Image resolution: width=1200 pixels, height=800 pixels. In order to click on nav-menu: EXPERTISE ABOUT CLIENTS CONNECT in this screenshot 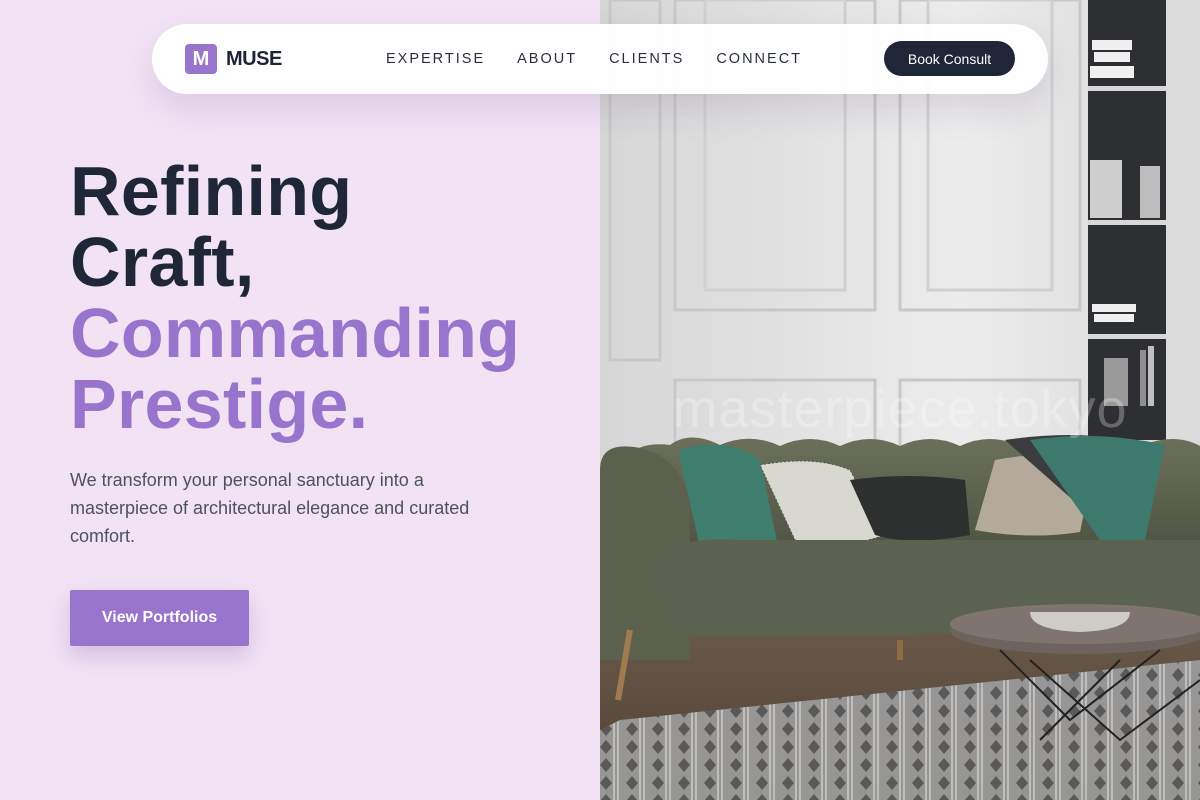, I will do `click(594, 59)`.